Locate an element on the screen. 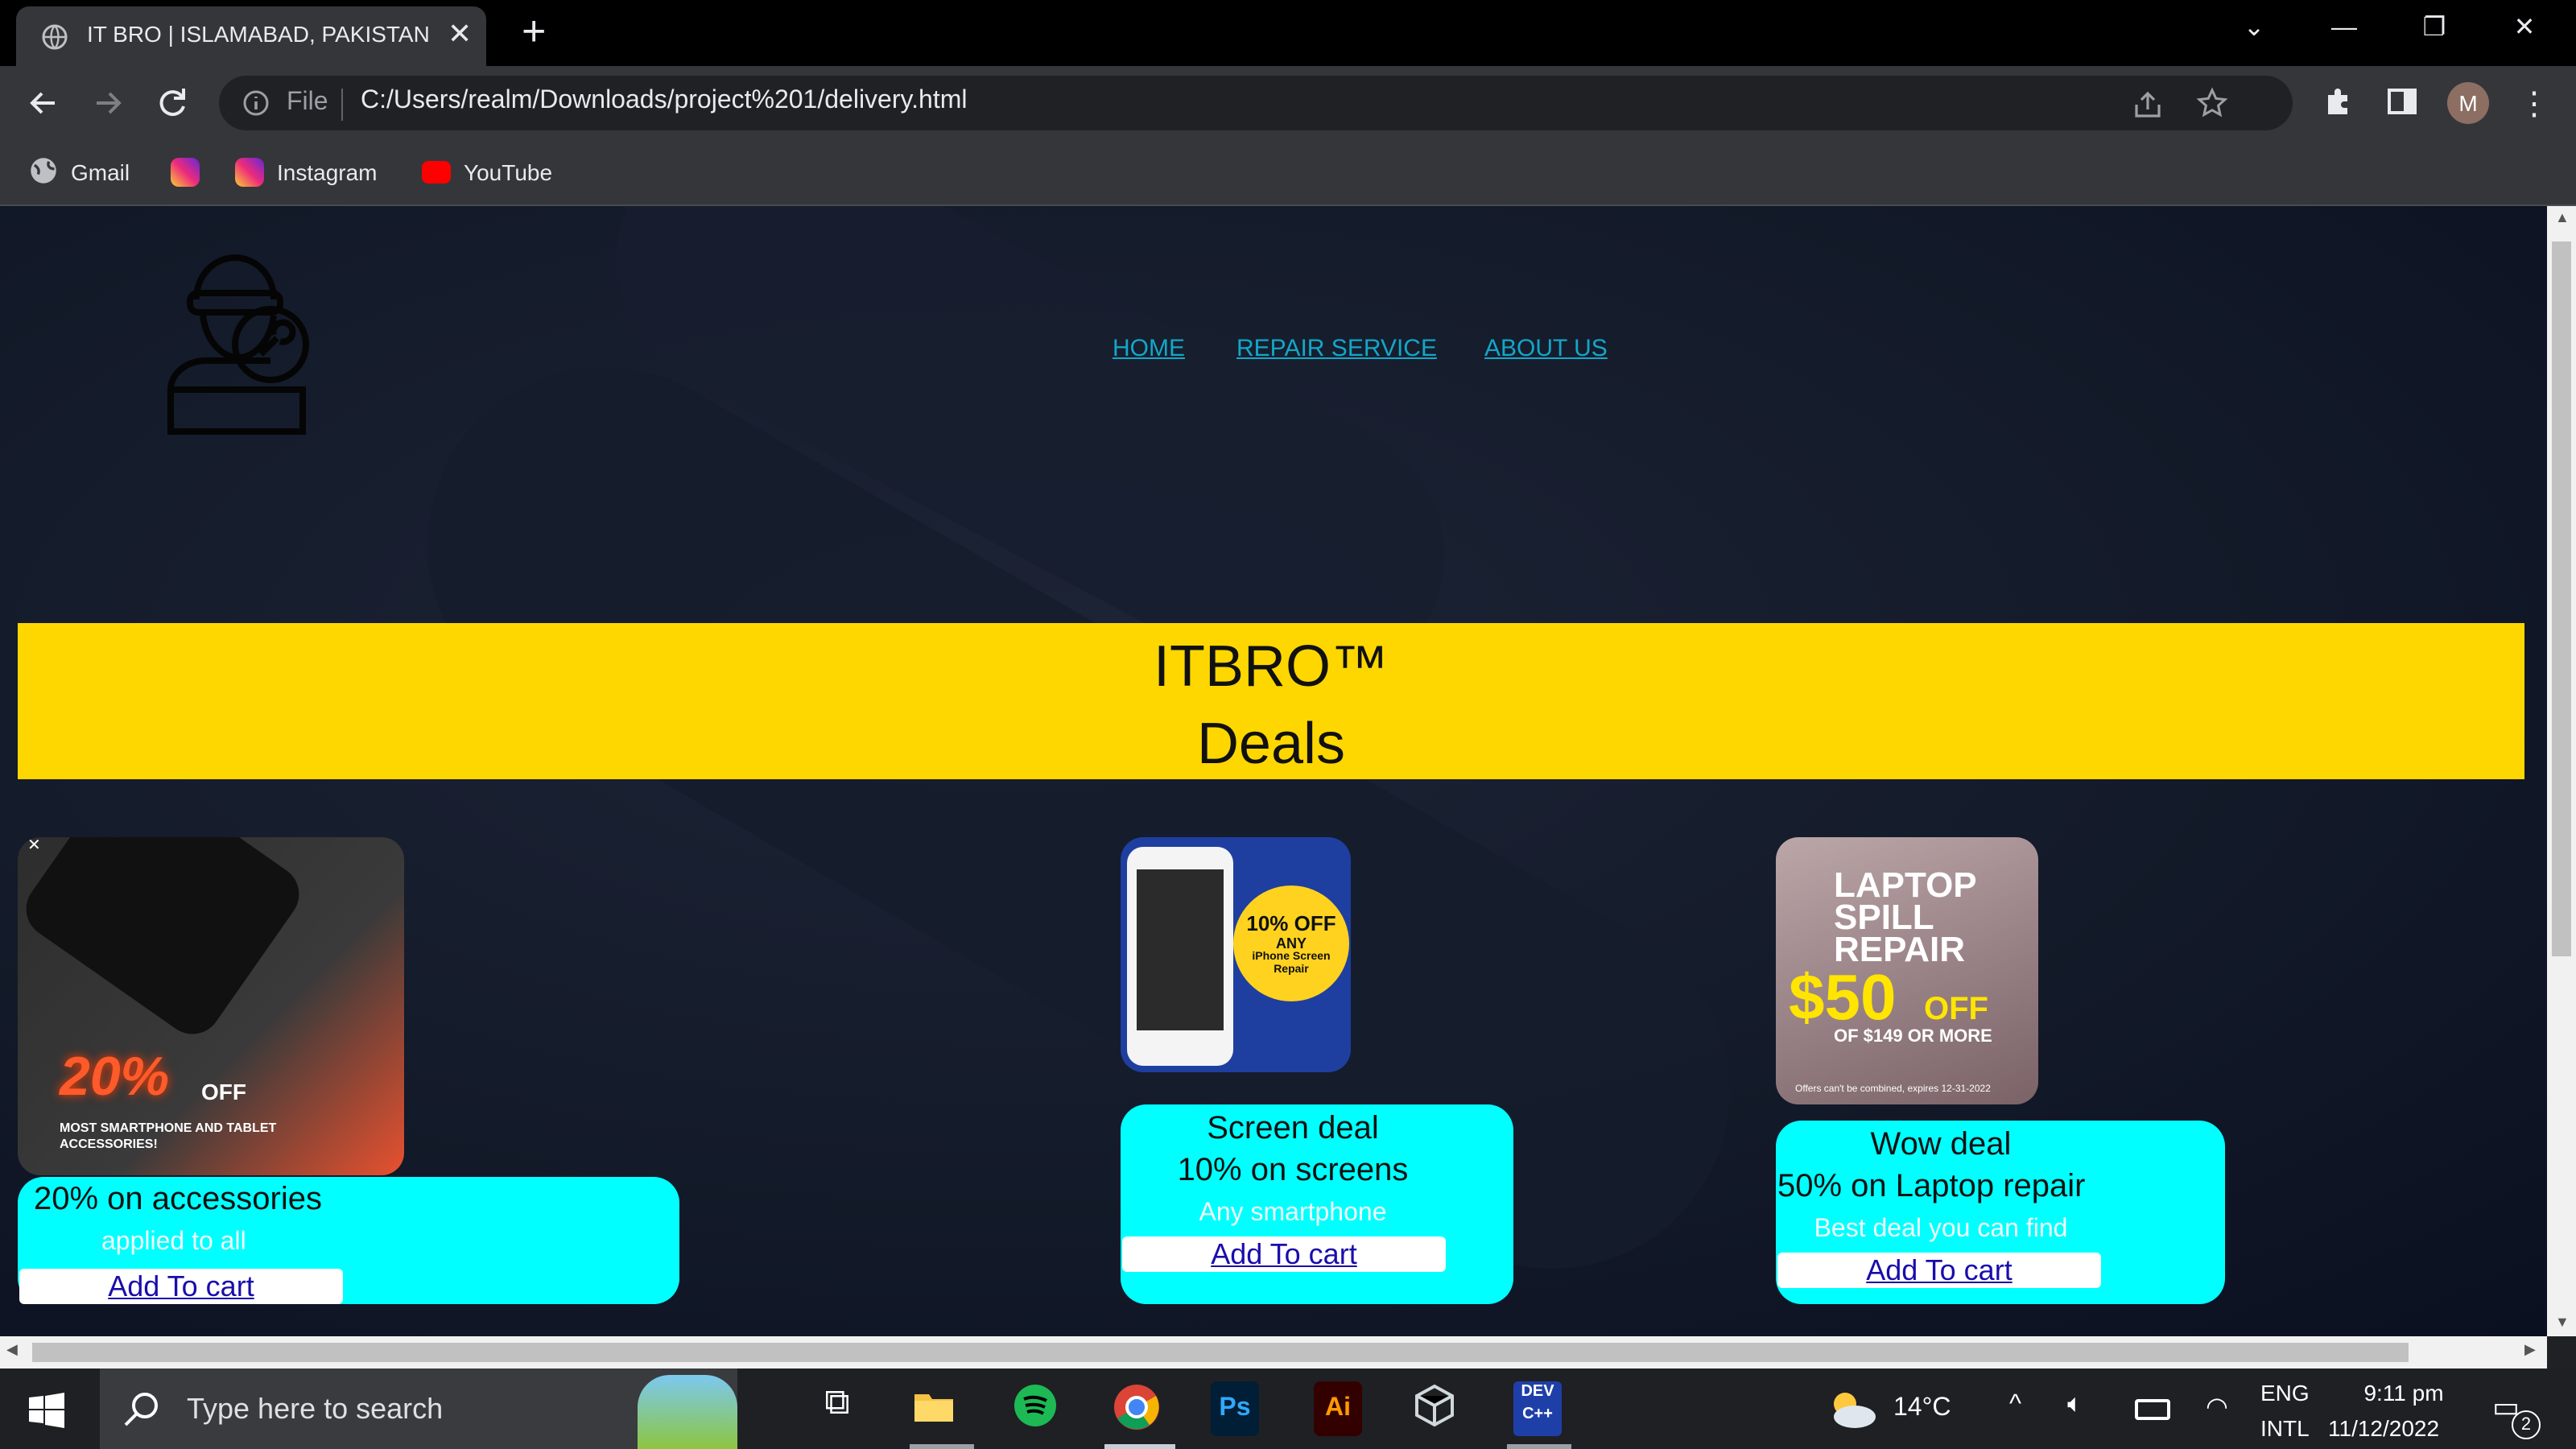  new-tab-icon: + is located at coordinates (534, 31).